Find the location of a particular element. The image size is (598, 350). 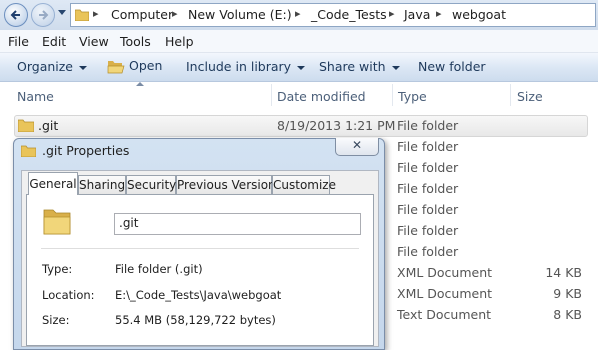

organize-label: Organize is located at coordinates (45, 66).